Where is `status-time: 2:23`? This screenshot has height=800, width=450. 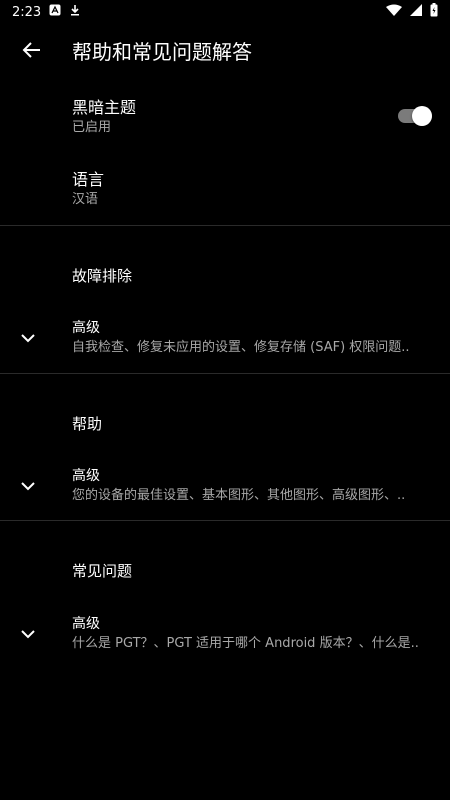 status-time: 2:23 is located at coordinates (27, 12).